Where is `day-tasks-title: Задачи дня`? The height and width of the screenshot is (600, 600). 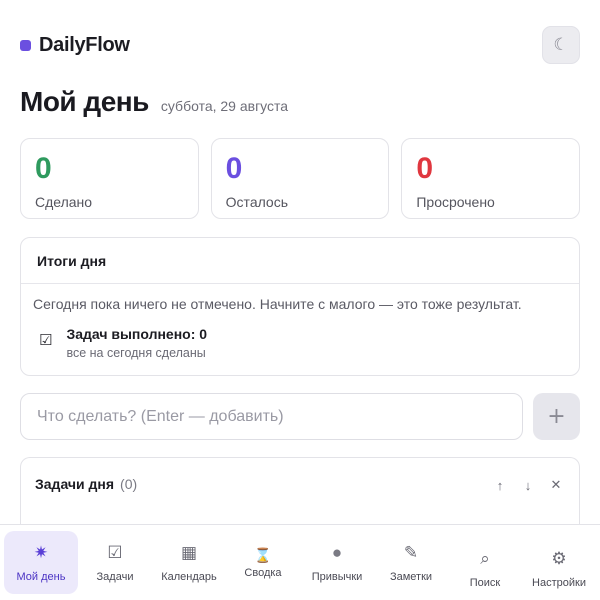
day-tasks-title: Задачи дня is located at coordinates (75, 484).